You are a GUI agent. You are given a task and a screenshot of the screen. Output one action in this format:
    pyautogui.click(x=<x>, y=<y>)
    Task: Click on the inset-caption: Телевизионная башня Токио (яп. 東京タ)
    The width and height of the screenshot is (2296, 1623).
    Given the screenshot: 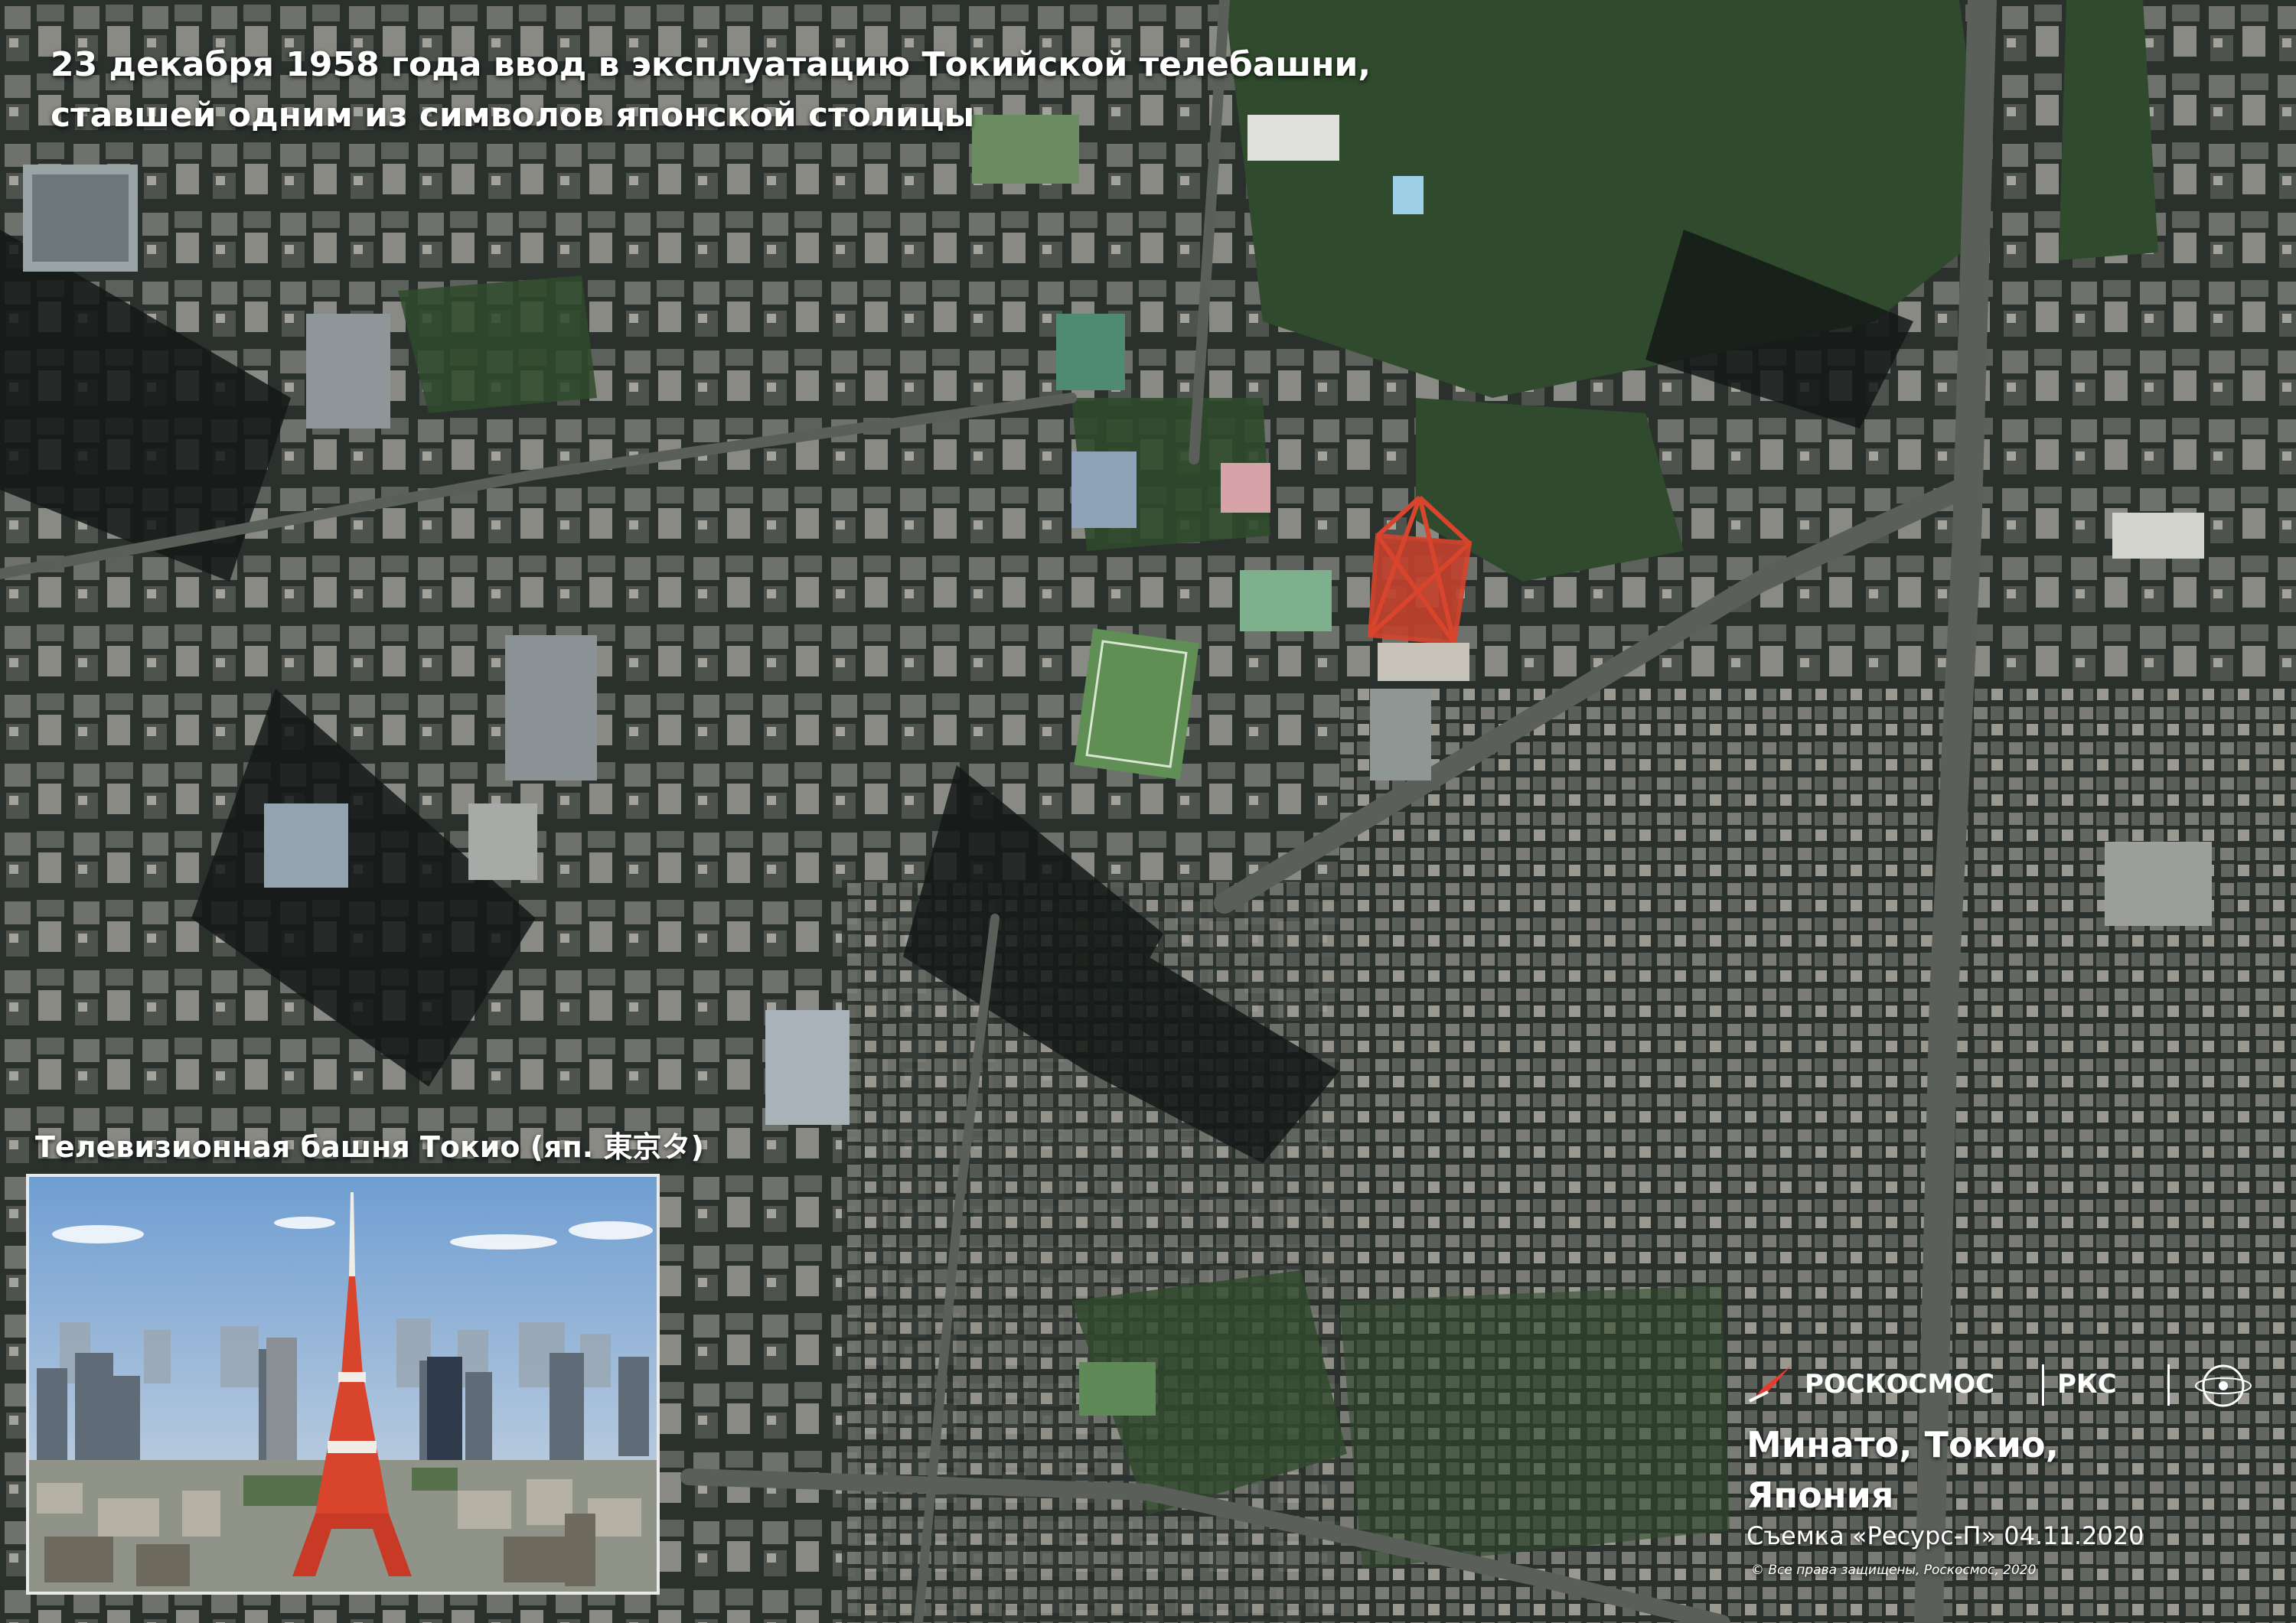 What is the action you would take?
    pyautogui.click(x=369, y=1147)
    